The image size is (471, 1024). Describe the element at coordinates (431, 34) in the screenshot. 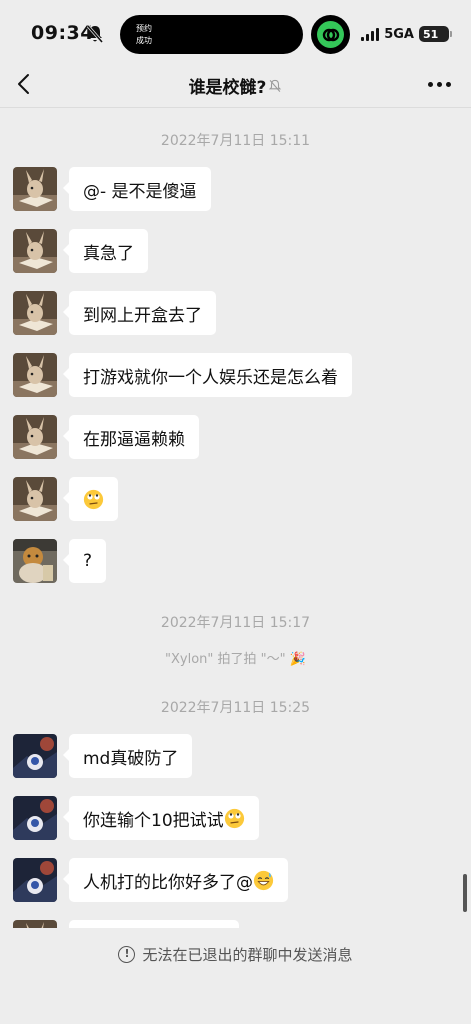

I see `battery-level: 51` at that location.